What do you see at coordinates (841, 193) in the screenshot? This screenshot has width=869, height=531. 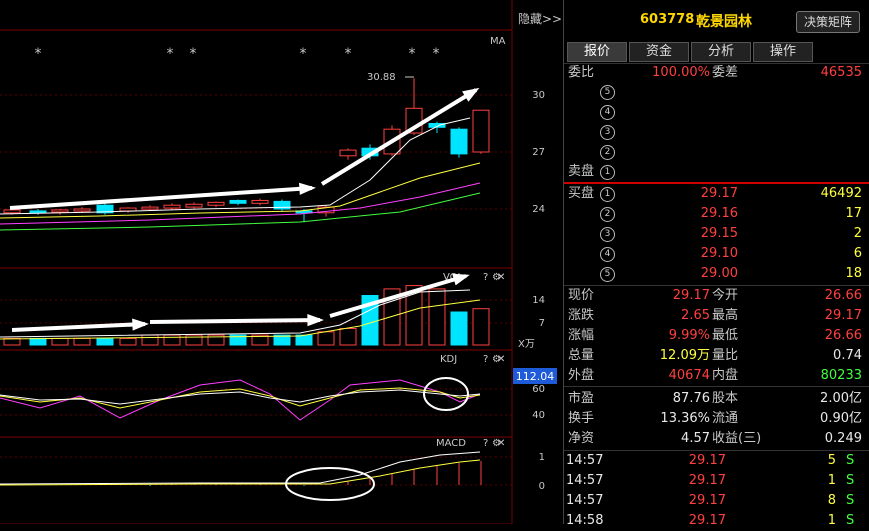 I see `buy-volume: 46492` at bounding box center [841, 193].